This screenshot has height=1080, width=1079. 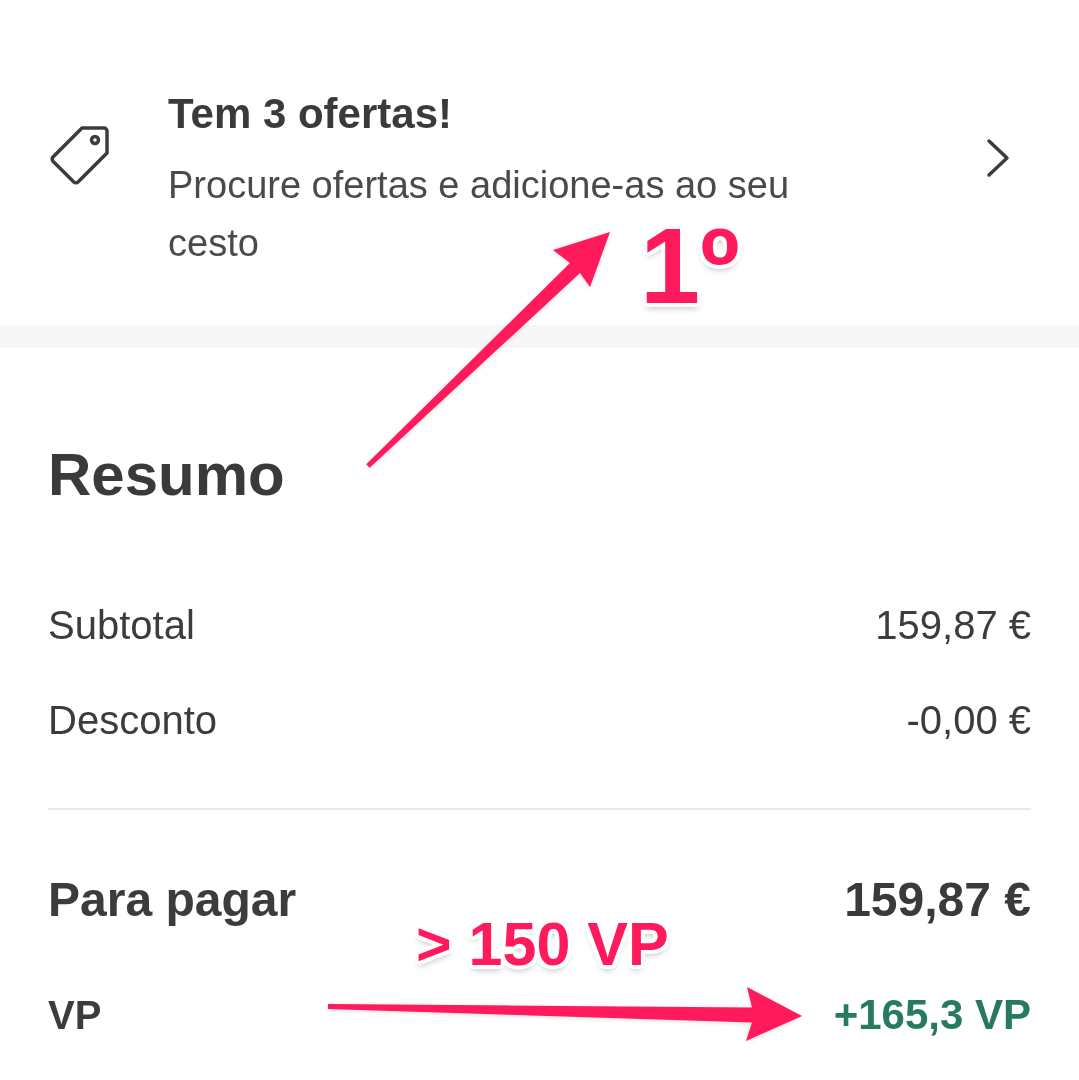 I want to click on section-title: Resumo, so click(x=167, y=475).